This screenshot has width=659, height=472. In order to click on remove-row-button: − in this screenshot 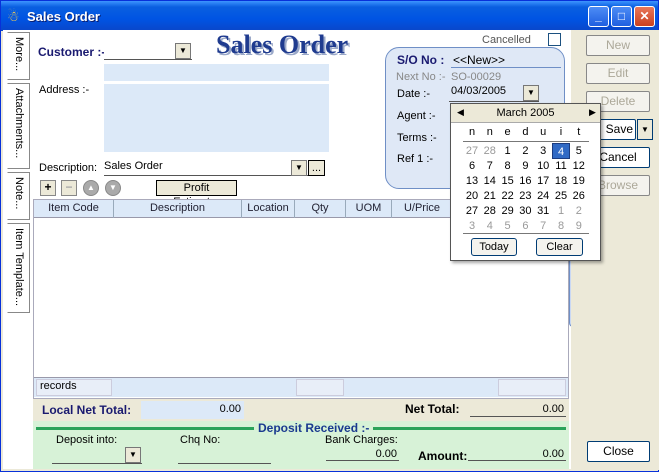, I will do `click(69, 188)`.